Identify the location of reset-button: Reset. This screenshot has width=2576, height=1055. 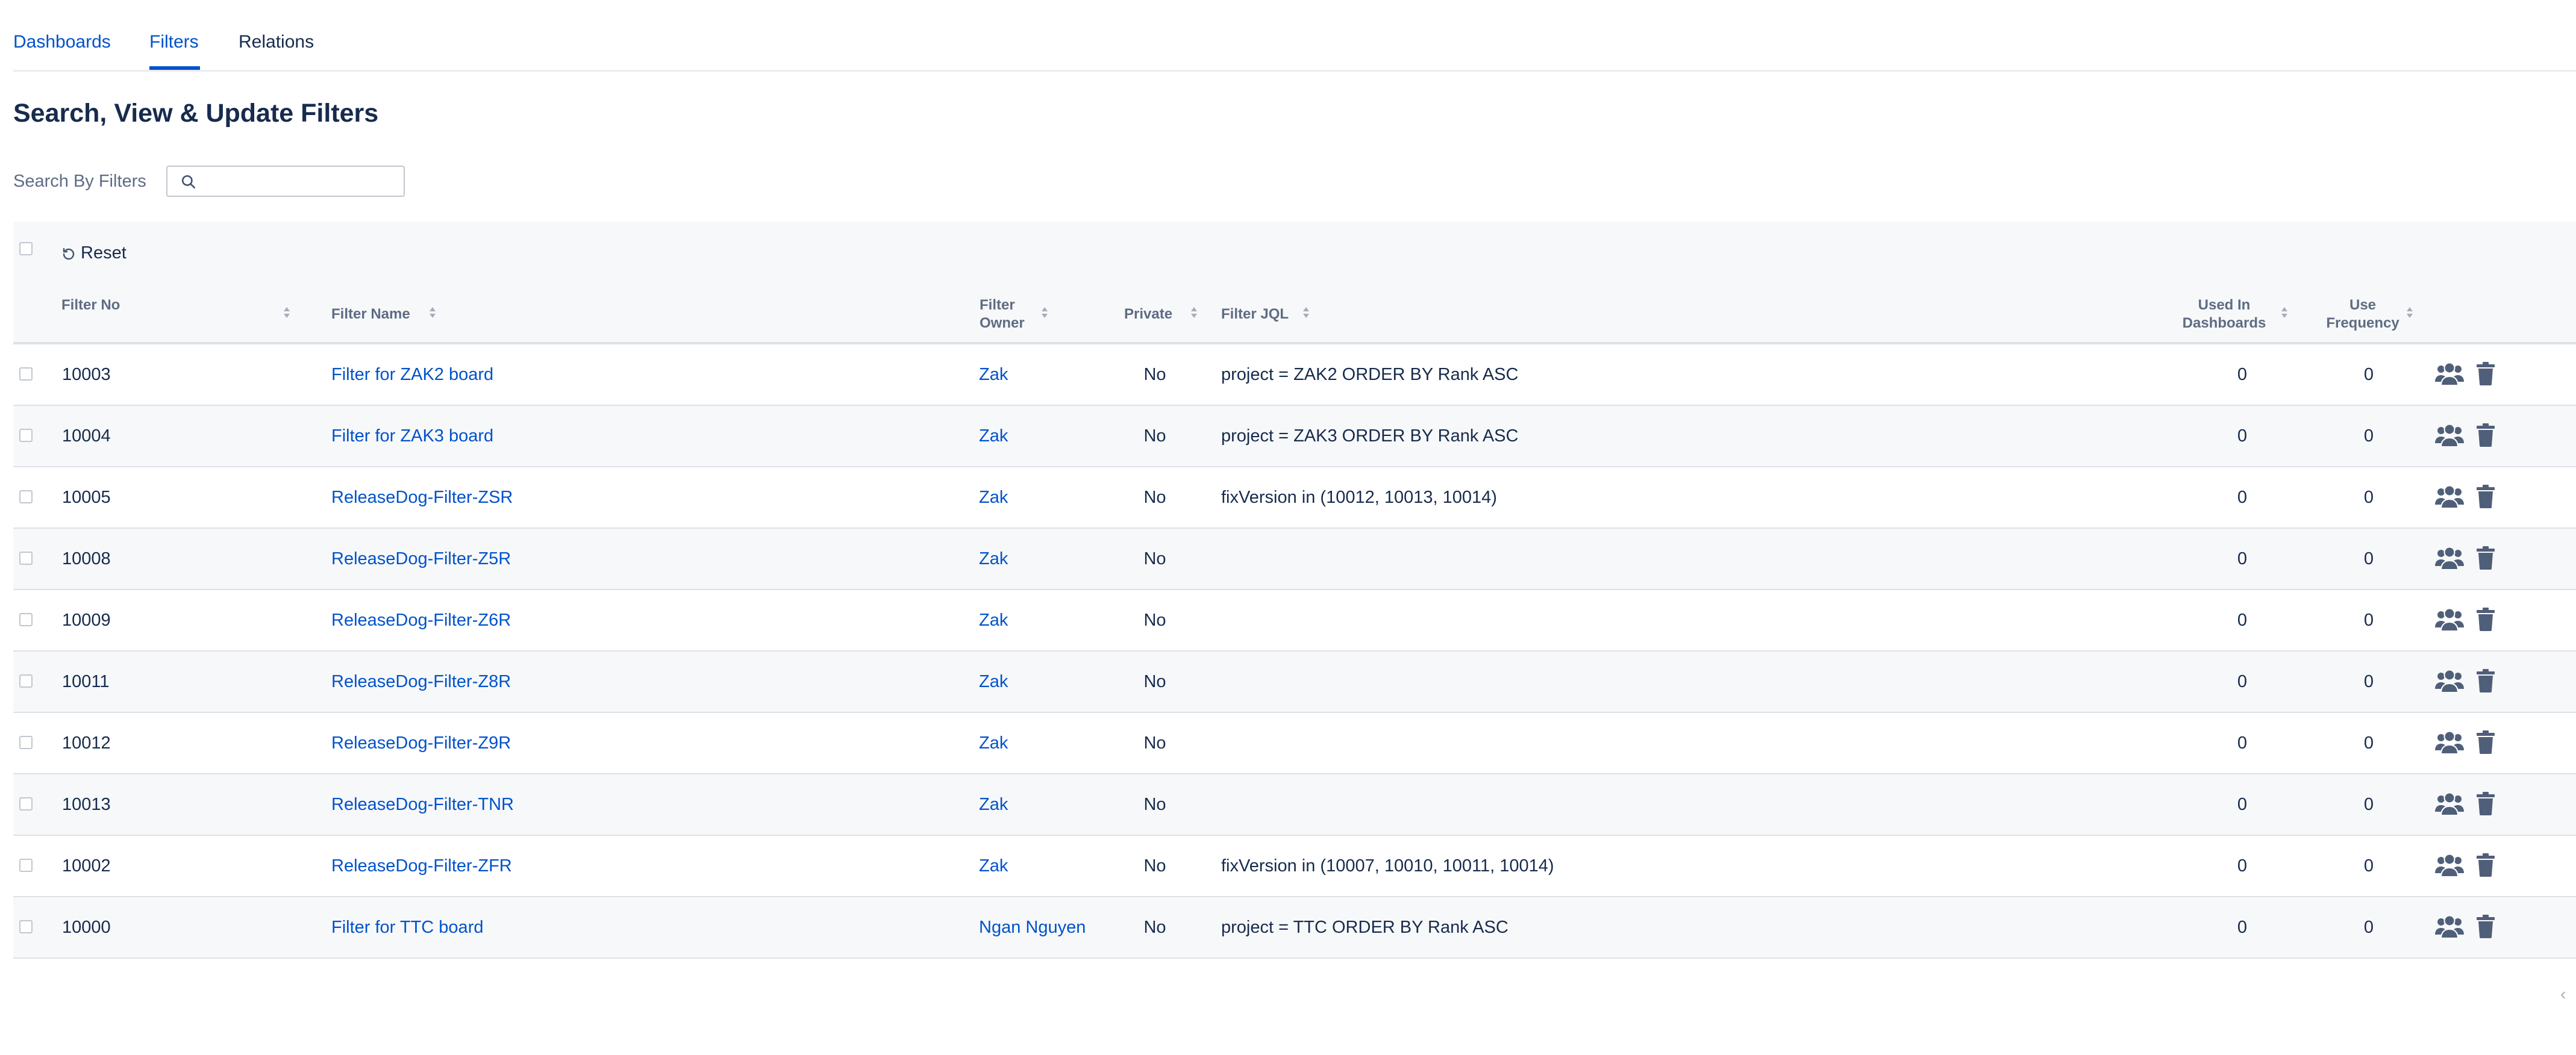
(94, 253).